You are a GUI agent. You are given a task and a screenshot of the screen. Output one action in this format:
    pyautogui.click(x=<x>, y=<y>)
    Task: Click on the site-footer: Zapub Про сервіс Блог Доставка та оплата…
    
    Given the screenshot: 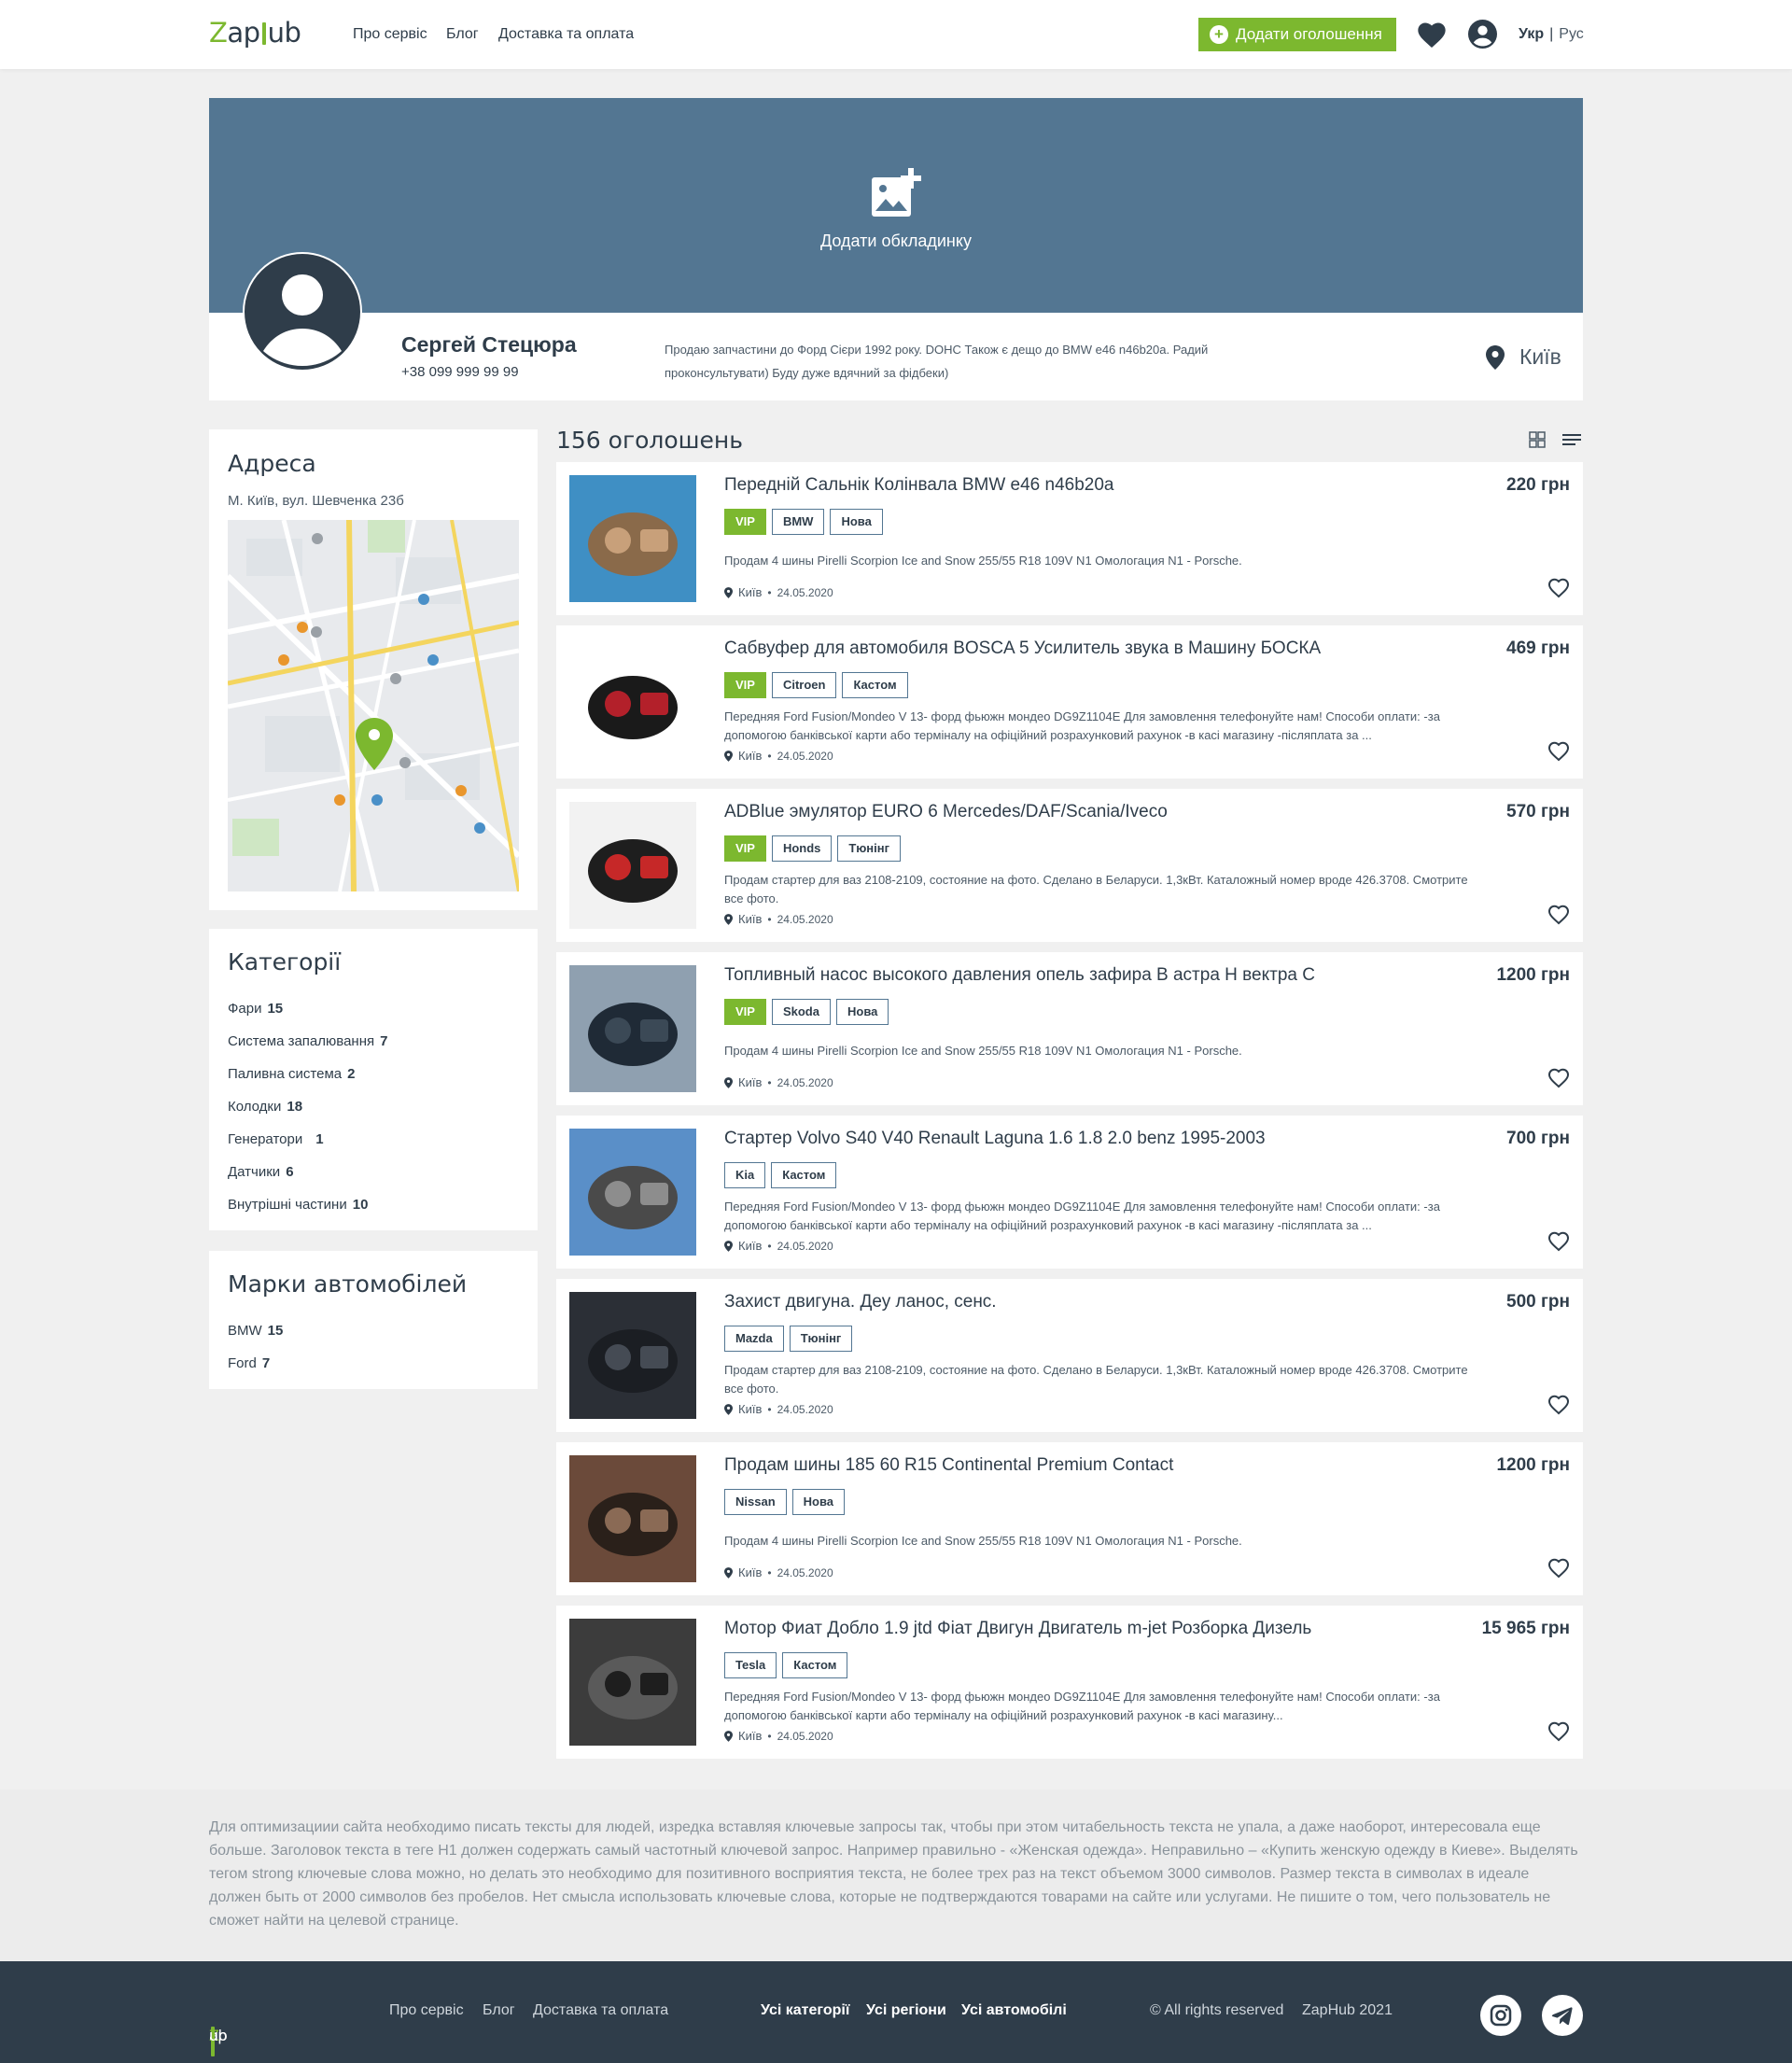 What is the action you would take?
    pyautogui.click(x=896, y=2012)
    